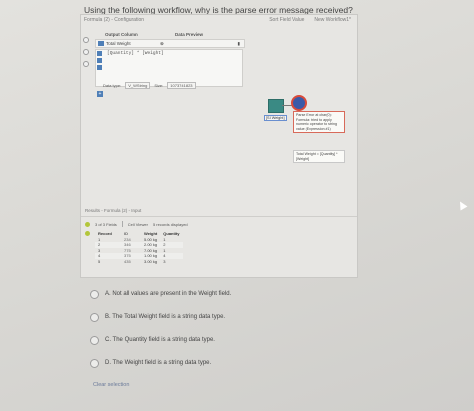 Image resolution: width=474 pixels, height=411 pixels. I want to click on column-icon, so click(99, 60).